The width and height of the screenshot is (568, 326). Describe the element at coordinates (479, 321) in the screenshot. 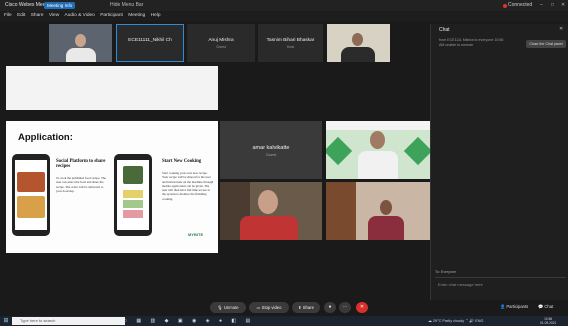

I see `language-indicator: ENG` at that location.